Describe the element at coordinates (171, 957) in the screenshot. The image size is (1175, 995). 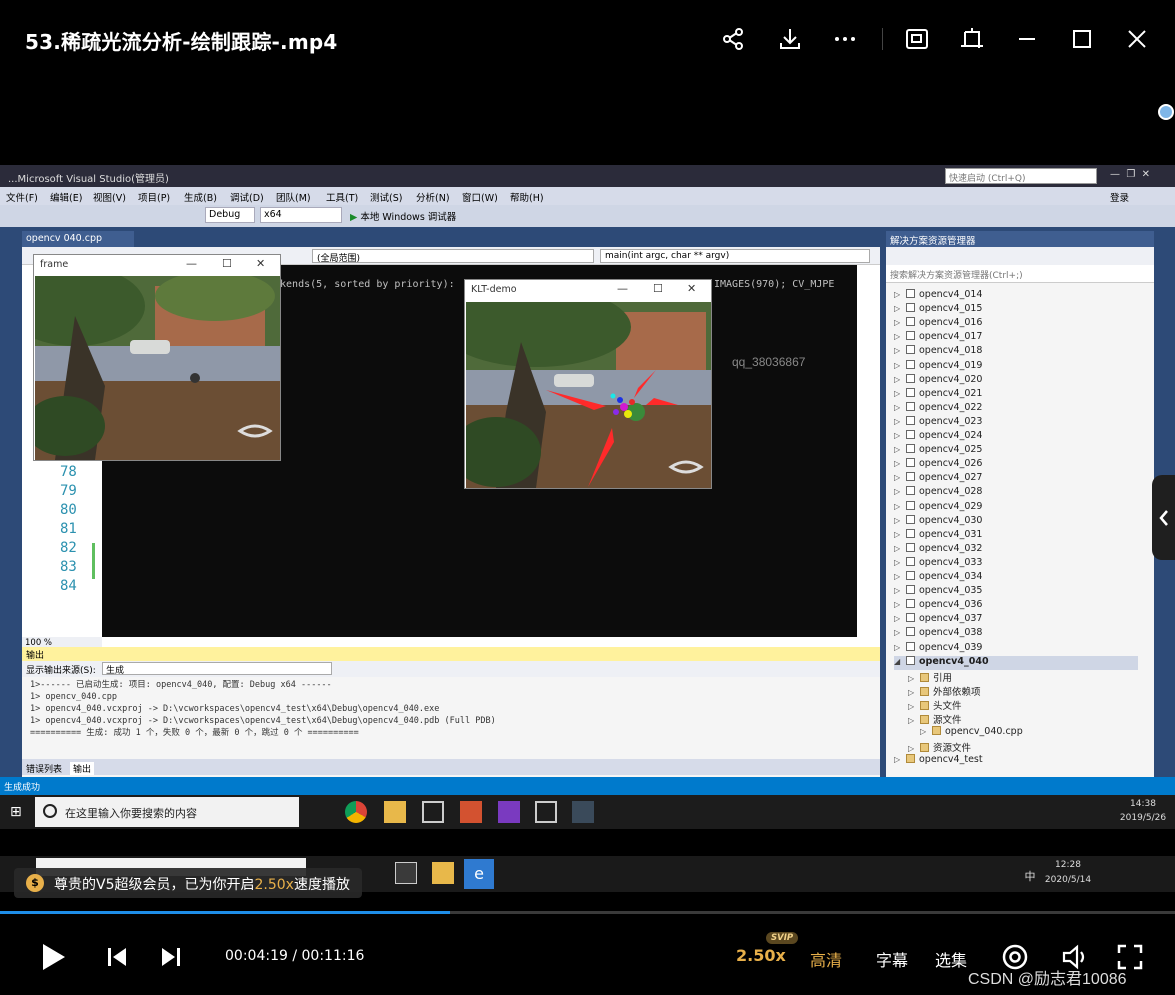
I see `next-button` at that location.